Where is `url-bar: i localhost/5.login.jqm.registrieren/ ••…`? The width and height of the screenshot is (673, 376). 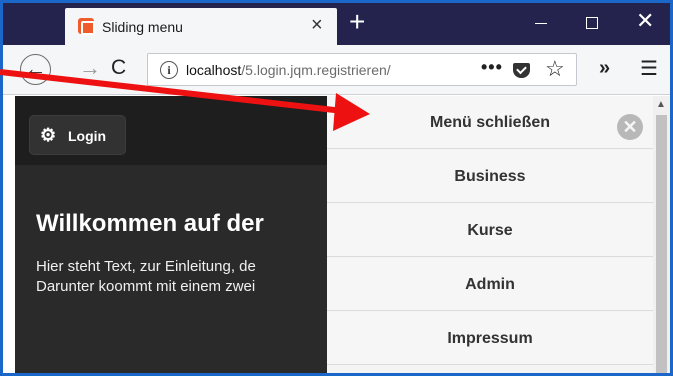 url-bar: i localhost/5.login.jqm.registrieren/ ••… is located at coordinates (362, 69).